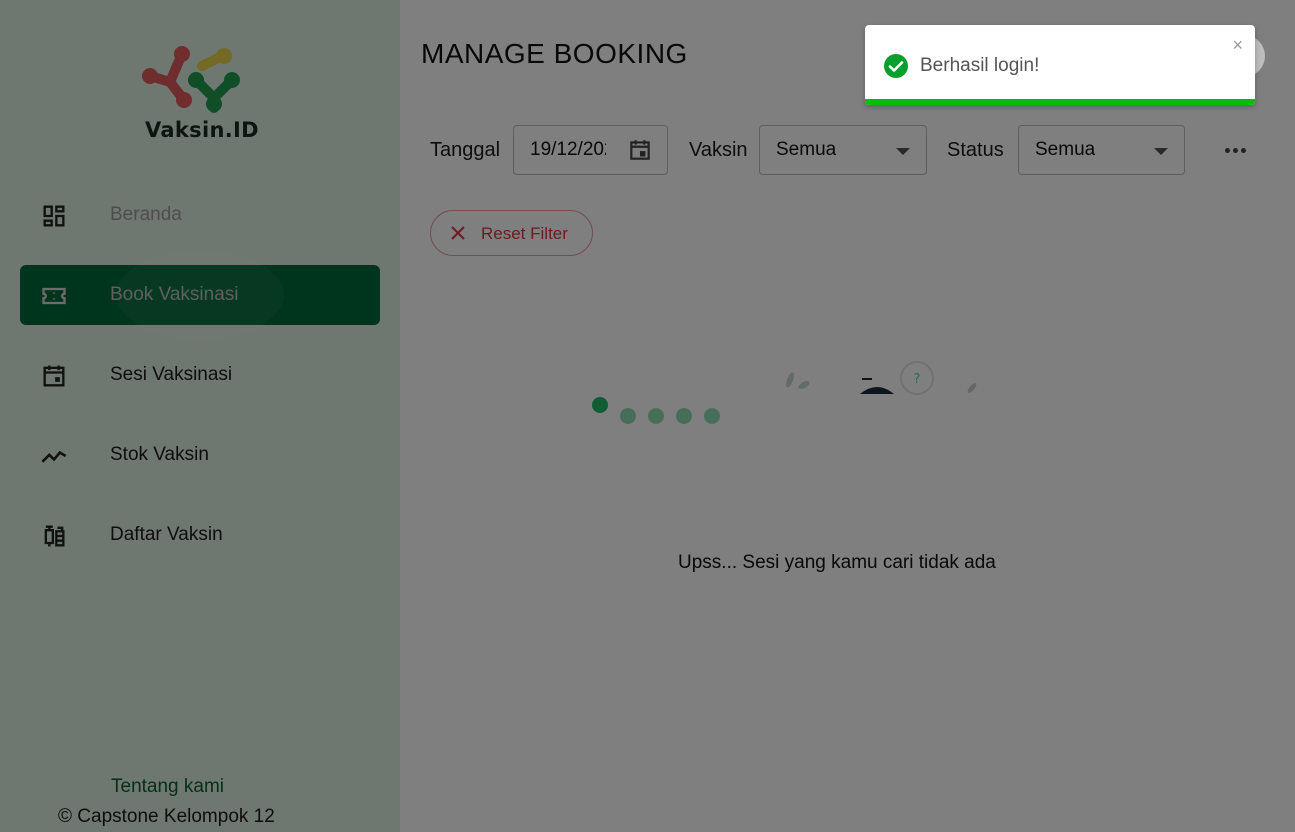 The image size is (1295, 832). I want to click on close-icon: ×, so click(1237, 45).